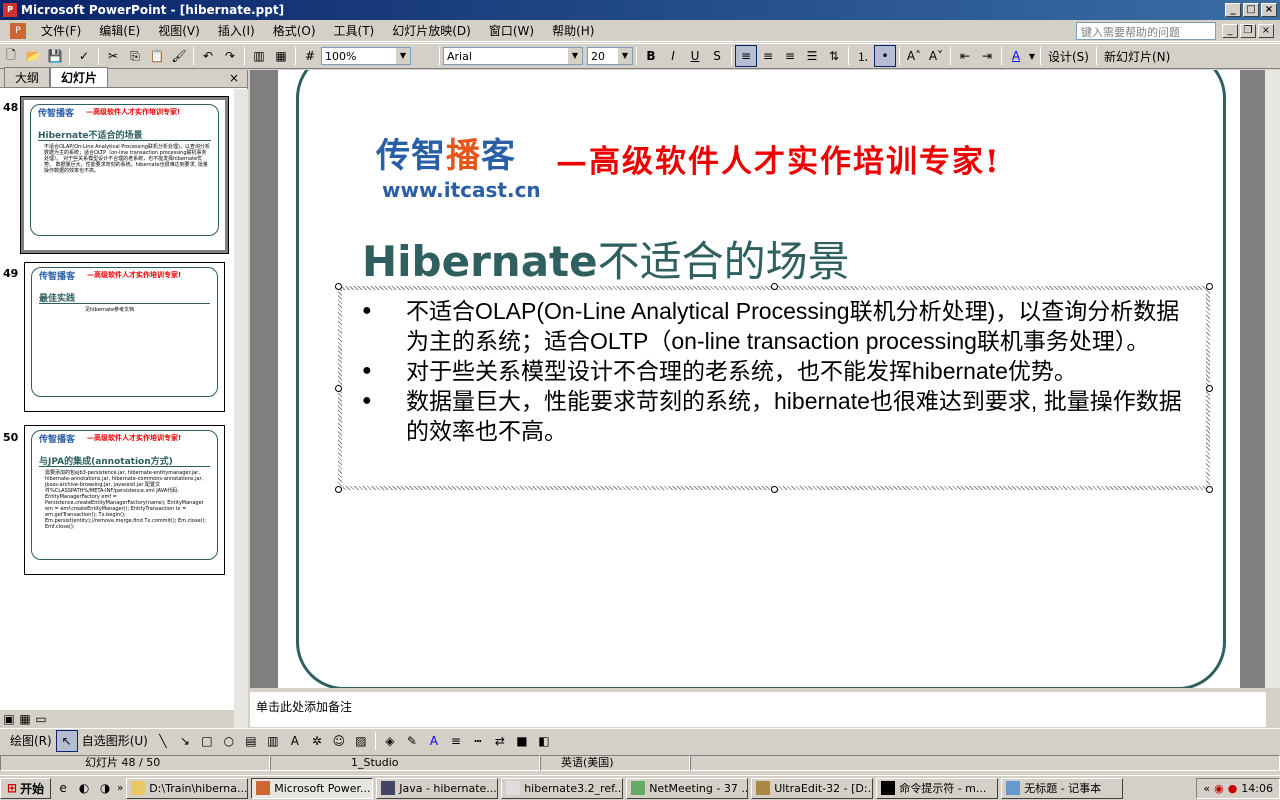 Image resolution: width=1280 pixels, height=800 pixels. I want to click on quicklaunch-icon: ◐, so click(84, 788).